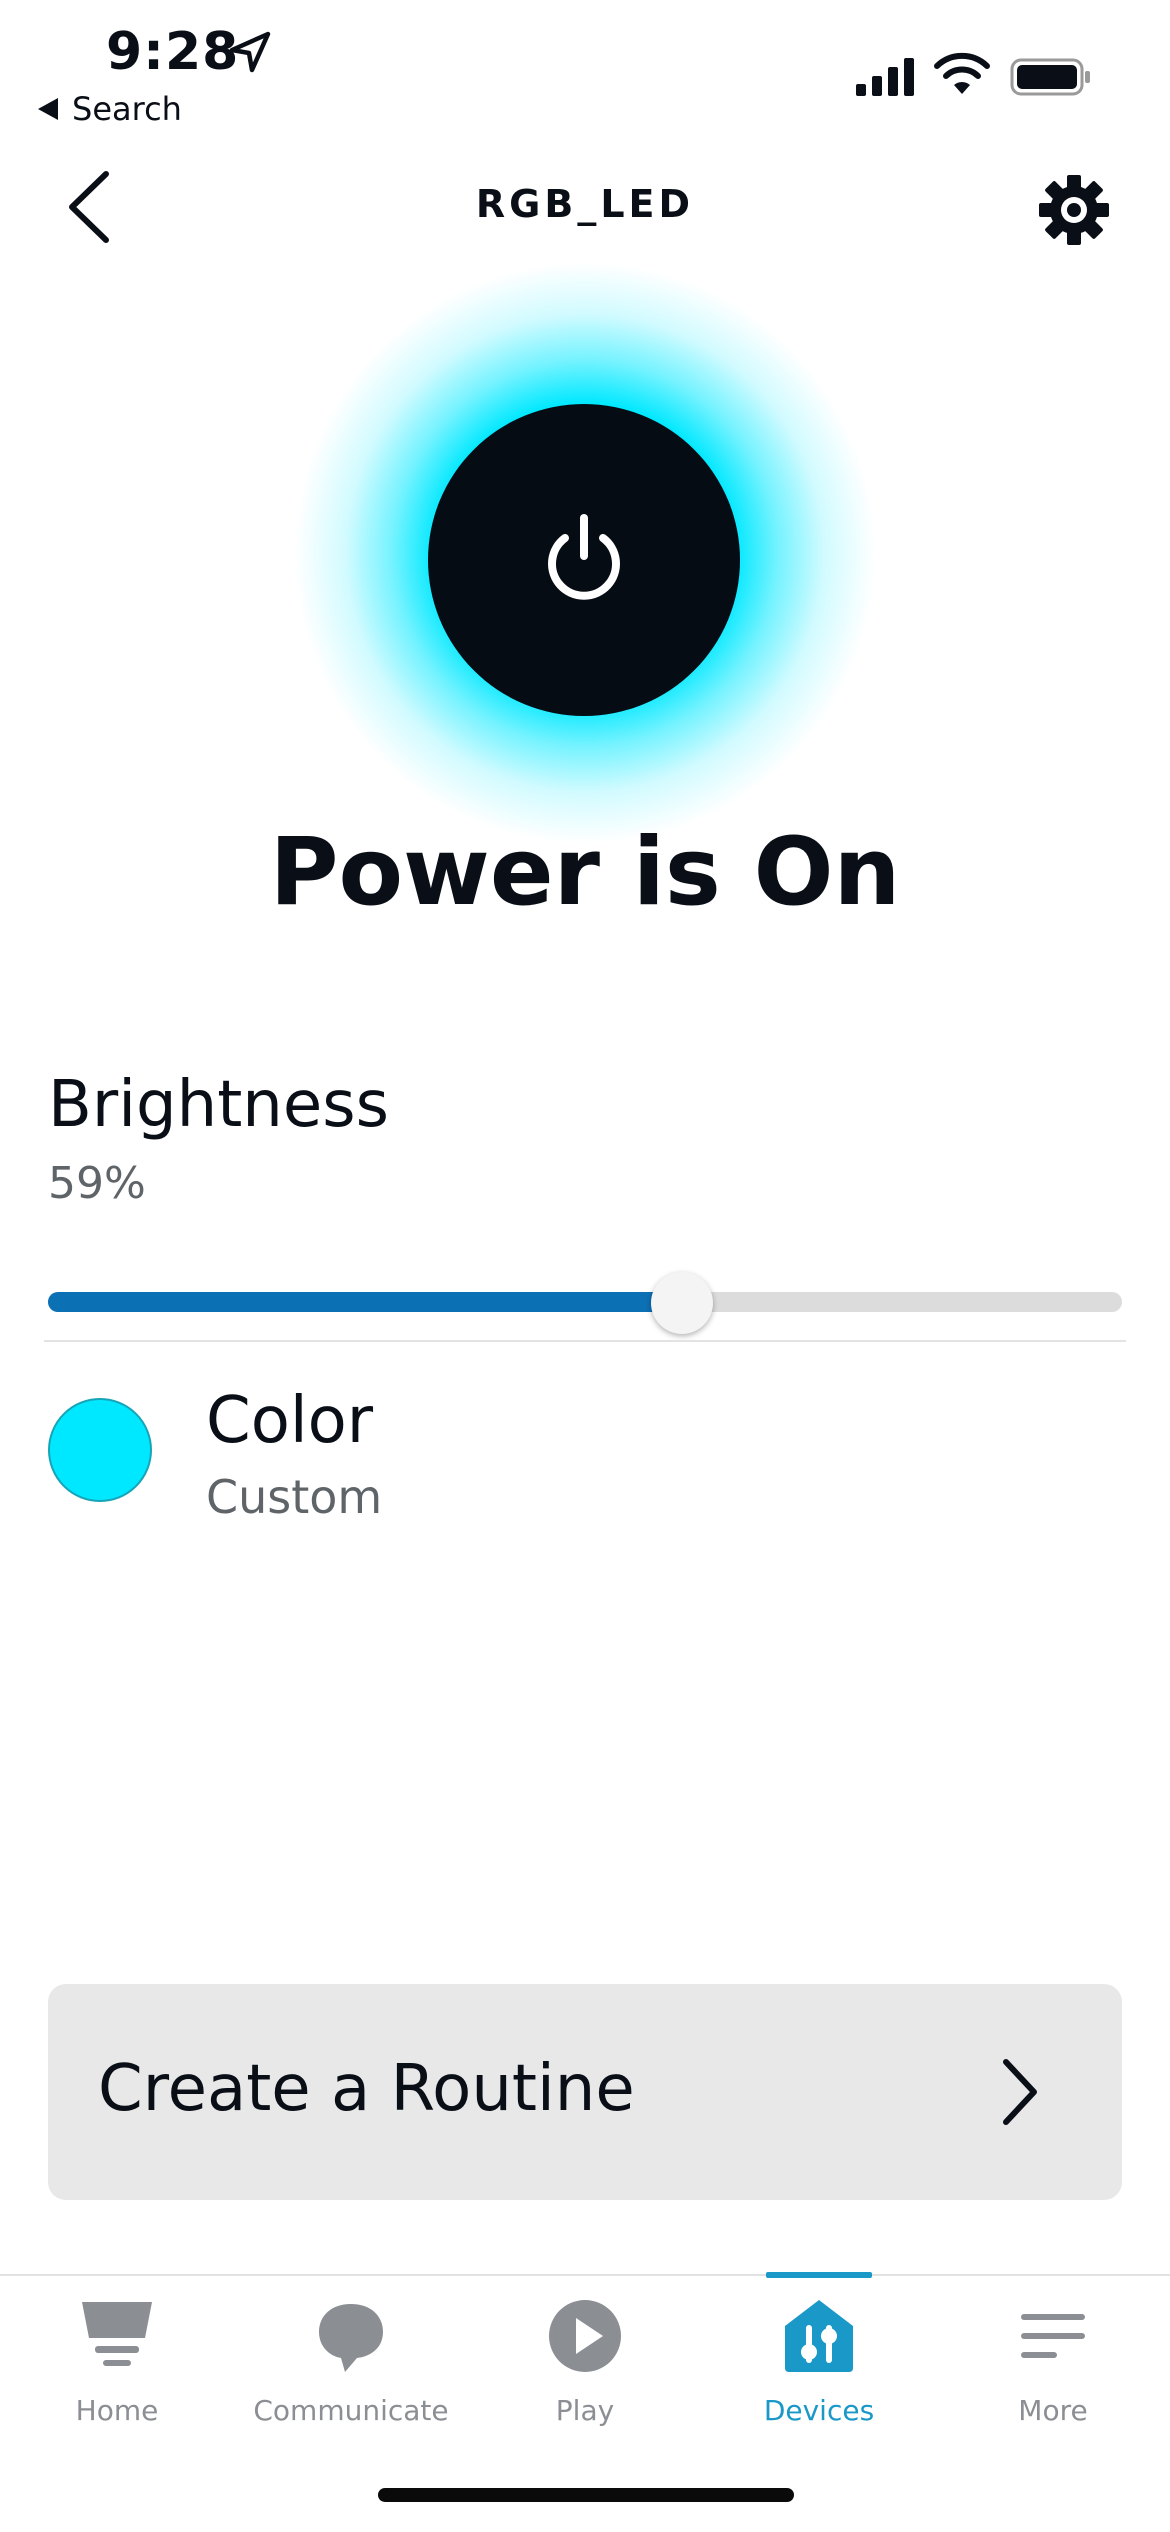 This screenshot has width=1170, height=2532. Describe the element at coordinates (585, 2336) in the screenshot. I see `play-icon` at that location.